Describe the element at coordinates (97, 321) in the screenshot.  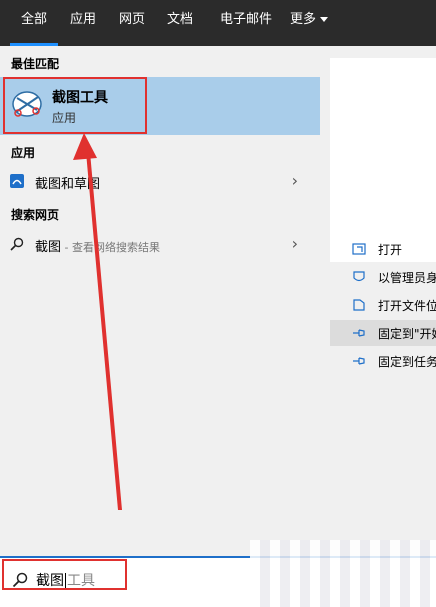
I see `annotation-arrow` at that location.